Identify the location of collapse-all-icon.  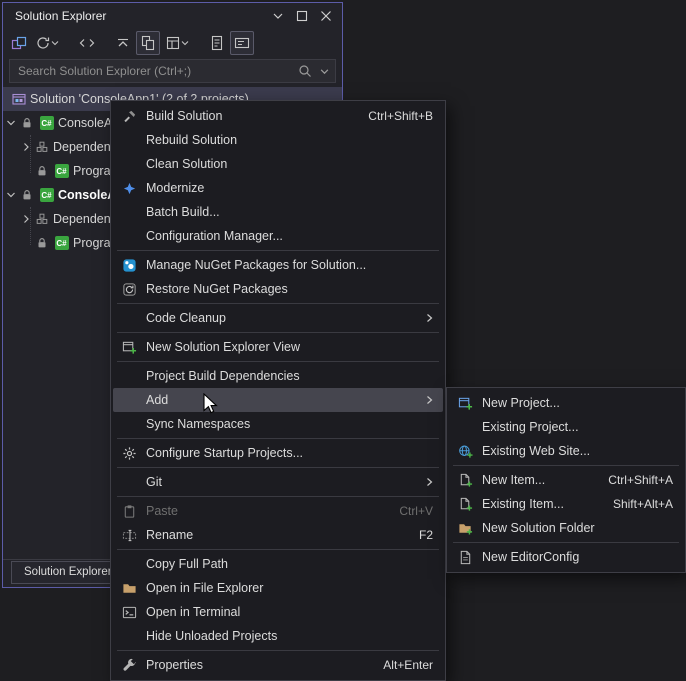
(123, 43).